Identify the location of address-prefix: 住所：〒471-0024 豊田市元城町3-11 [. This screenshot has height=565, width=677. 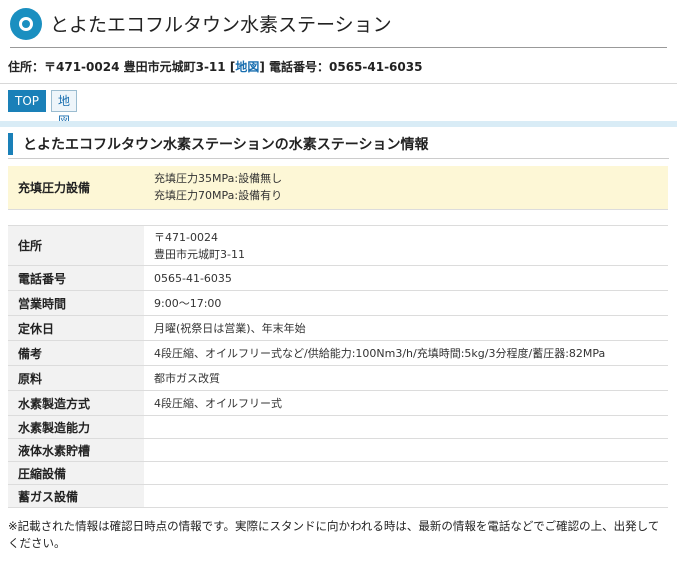
(122, 67).